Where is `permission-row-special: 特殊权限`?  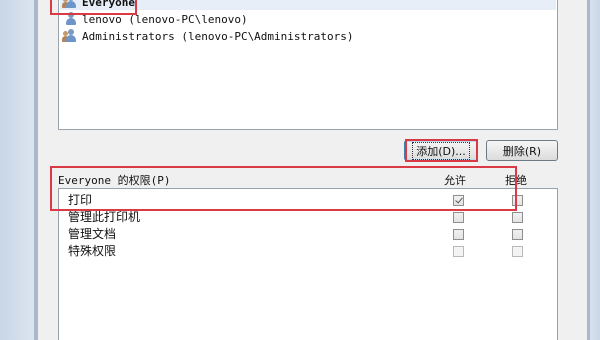
permission-row-special: 特殊权限 is located at coordinates (92, 250).